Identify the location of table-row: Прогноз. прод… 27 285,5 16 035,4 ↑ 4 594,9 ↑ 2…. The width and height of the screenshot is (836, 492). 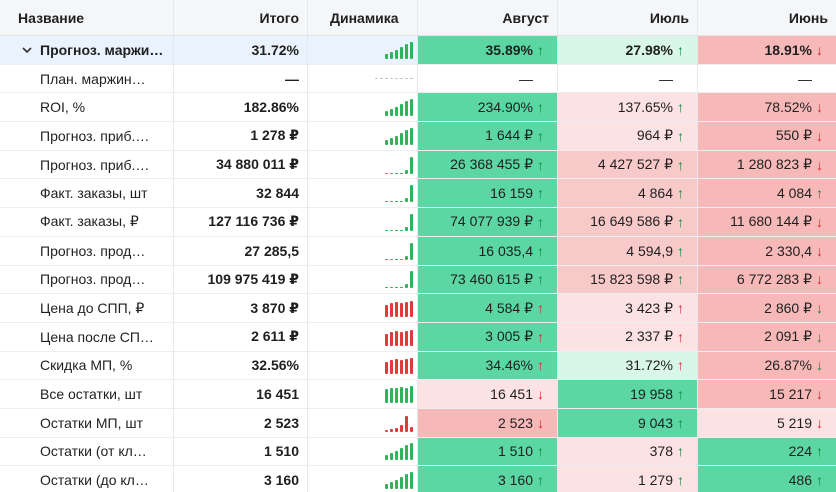
(418, 251).